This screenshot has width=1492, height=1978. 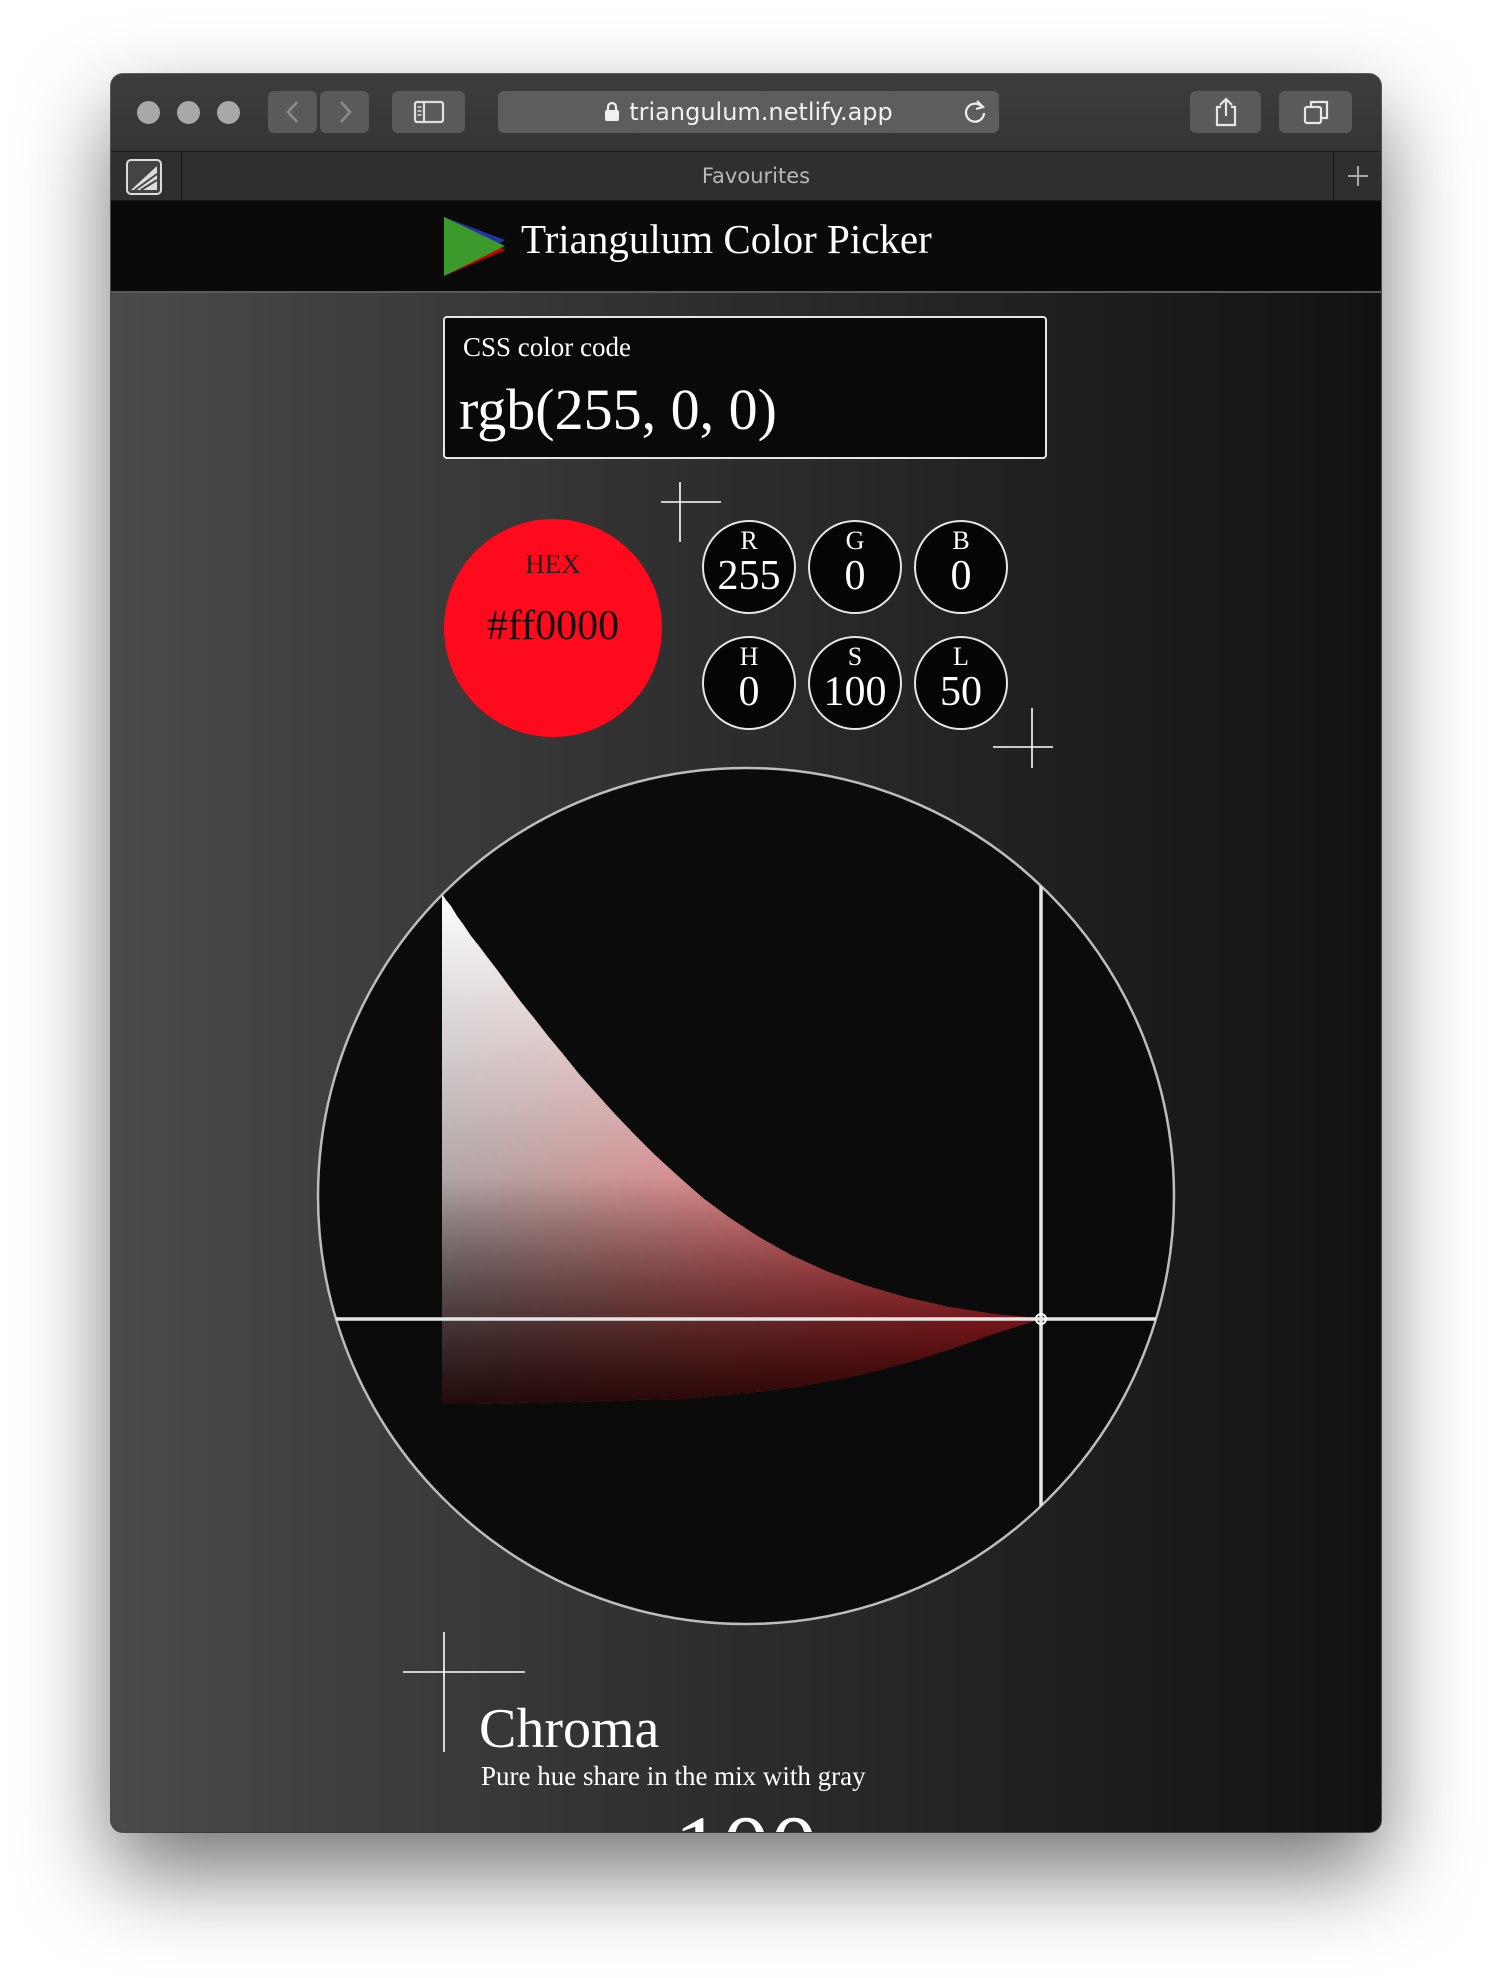 I want to click on channel-g-value: 0, so click(x=855, y=576).